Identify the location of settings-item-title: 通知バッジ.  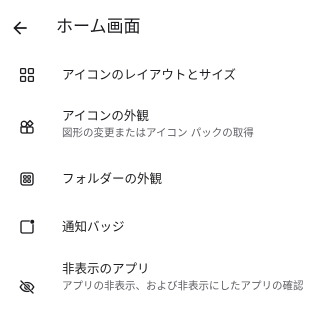
(93, 226).